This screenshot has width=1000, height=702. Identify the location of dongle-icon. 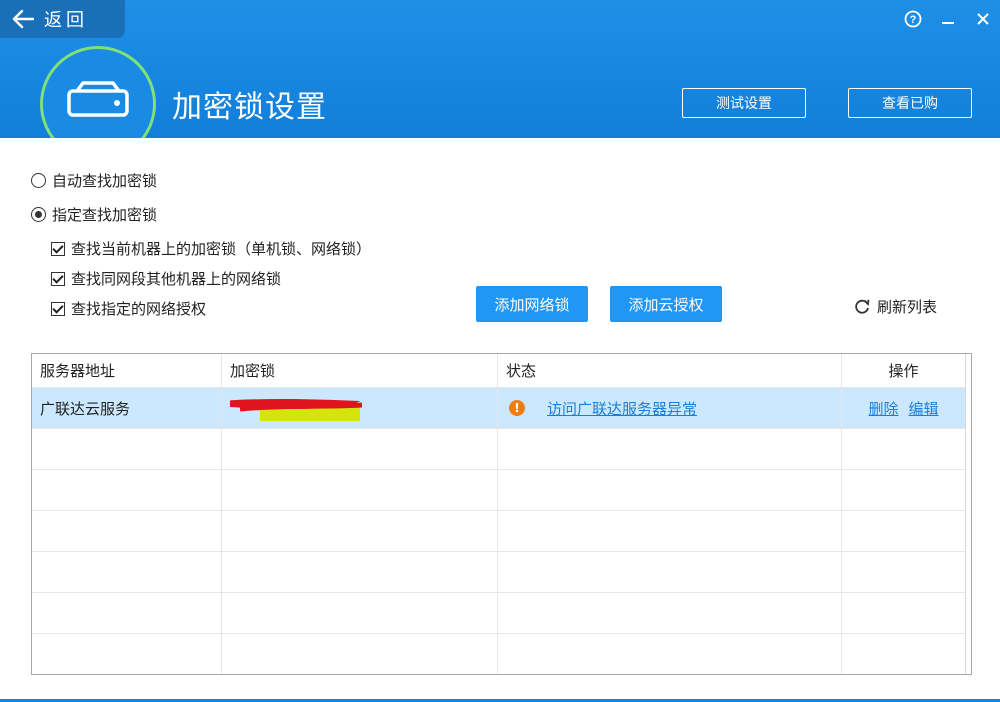
(98, 99).